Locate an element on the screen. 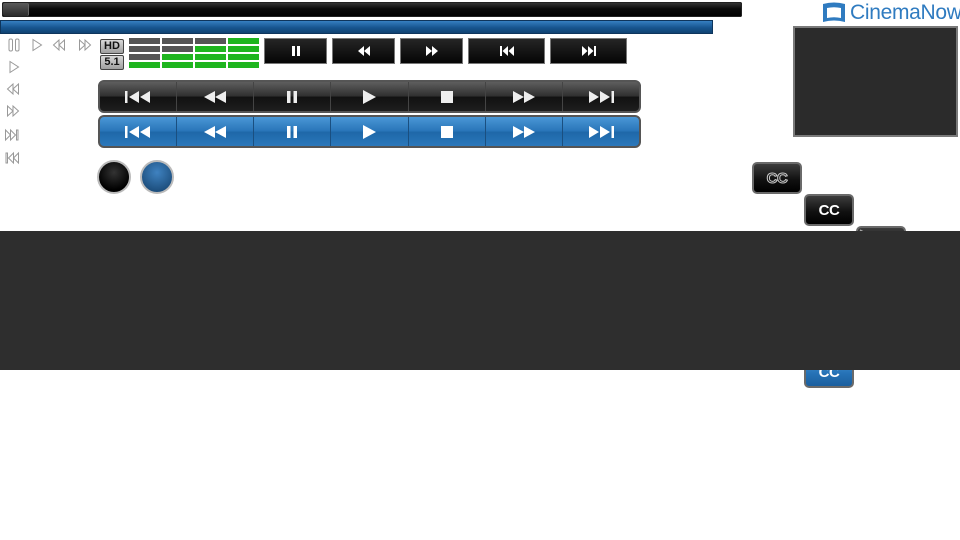 The image size is (960, 540). cinemanow-logo: CinemaNow™ is located at coordinates (890, 13).